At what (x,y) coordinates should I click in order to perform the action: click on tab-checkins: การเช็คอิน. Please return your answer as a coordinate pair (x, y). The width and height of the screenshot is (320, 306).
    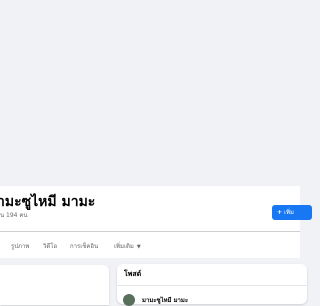
    Looking at the image, I should click on (84, 246).